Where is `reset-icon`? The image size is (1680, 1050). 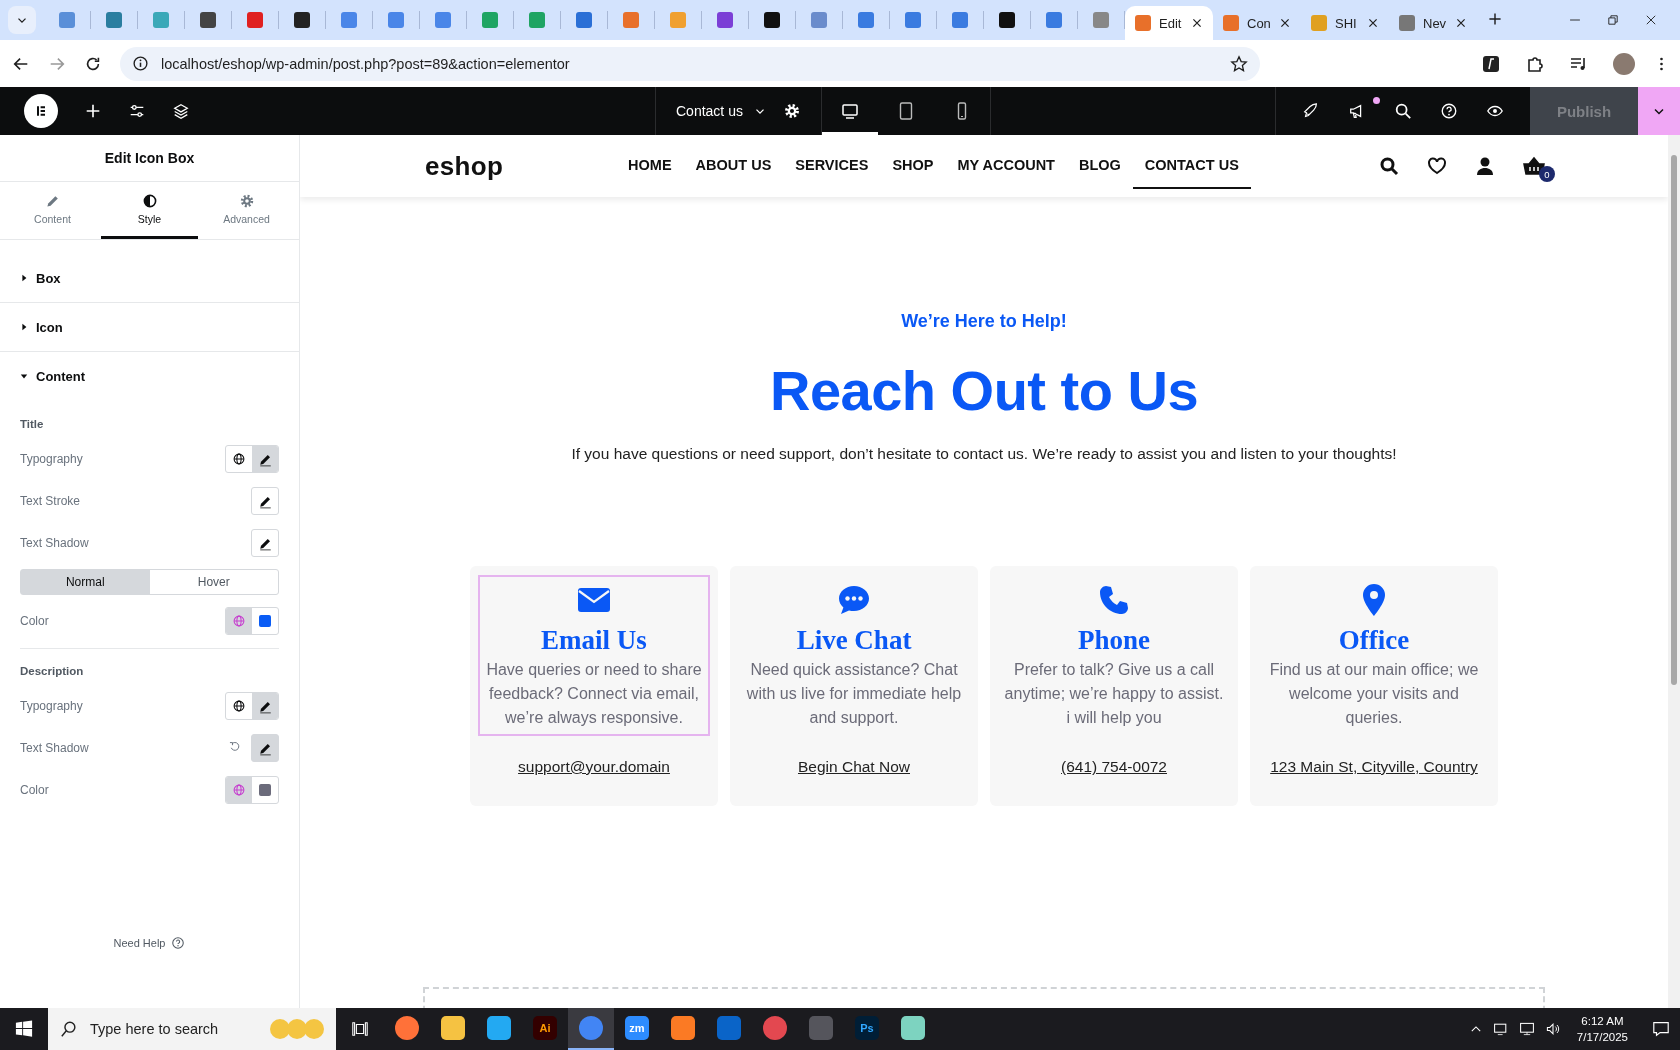 reset-icon is located at coordinates (234, 746).